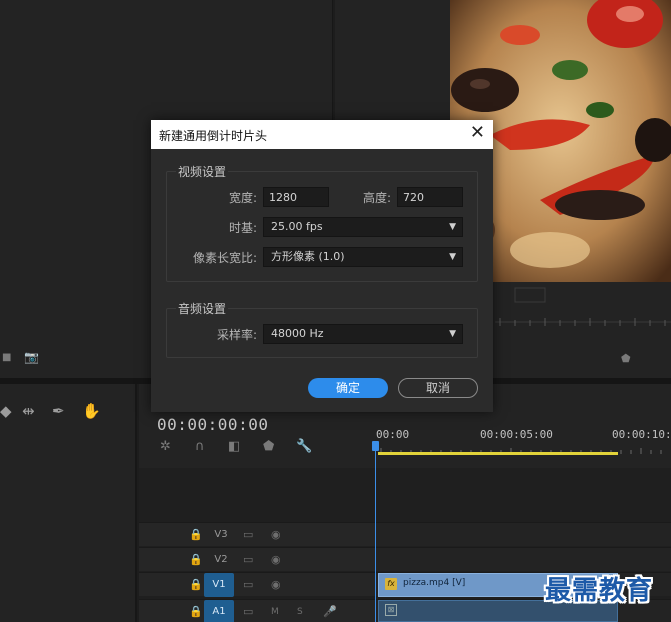  Describe the element at coordinates (219, 611) in the screenshot. I see `track-label-a1: A1` at that location.